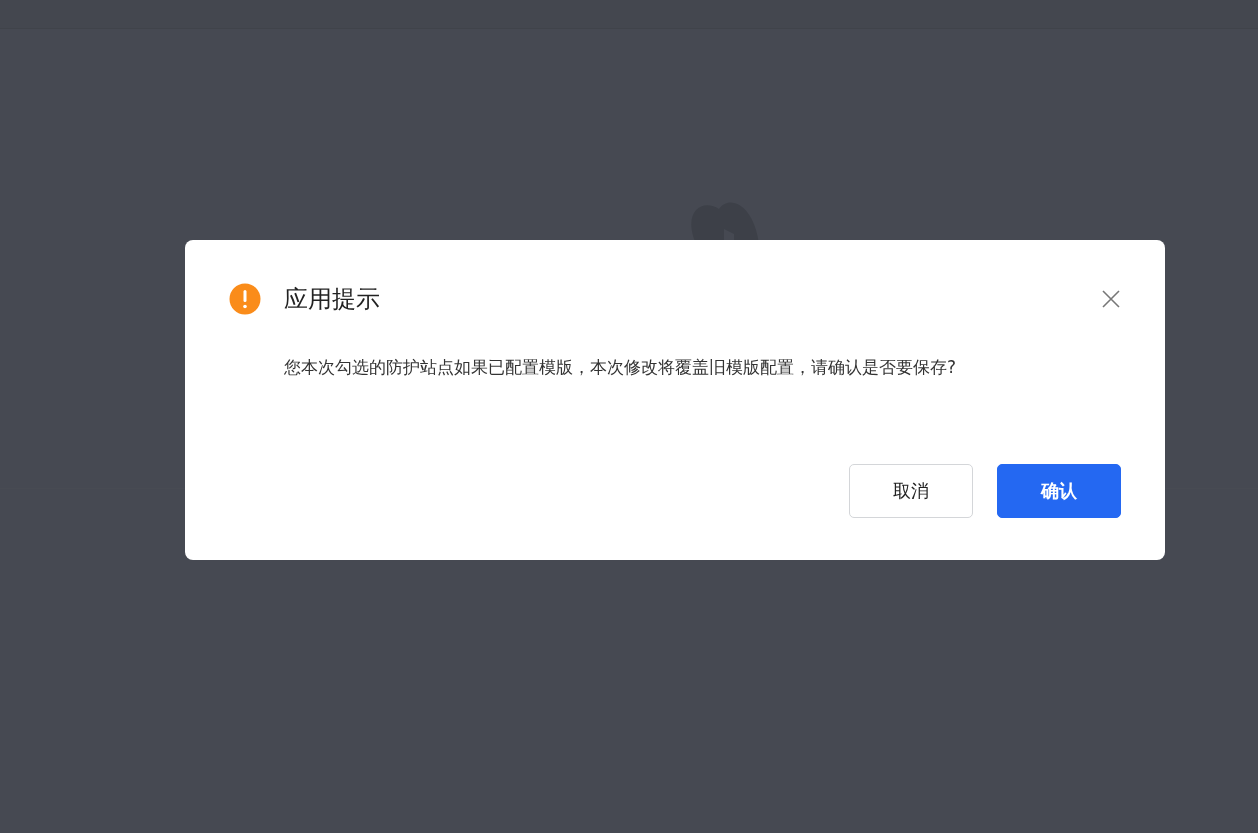 The width and height of the screenshot is (1258, 833). I want to click on warning-icon, so click(245, 299).